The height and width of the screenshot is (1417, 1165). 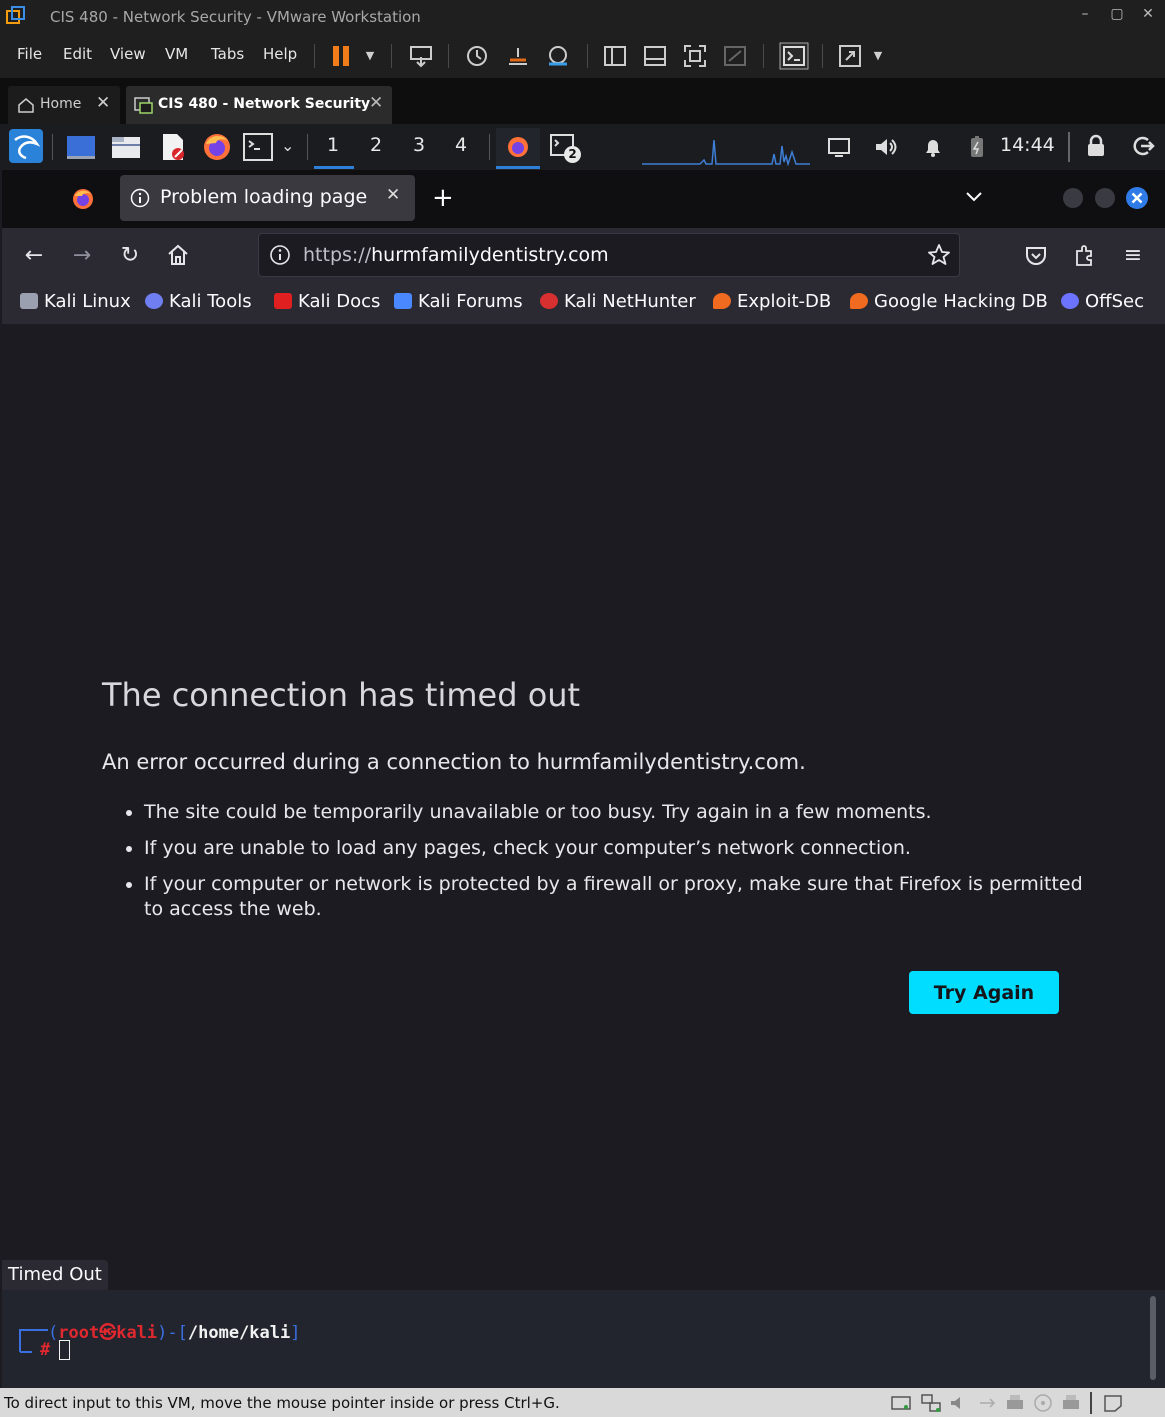 What do you see at coordinates (977, 147) in the screenshot?
I see `battery-icon` at bounding box center [977, 147].